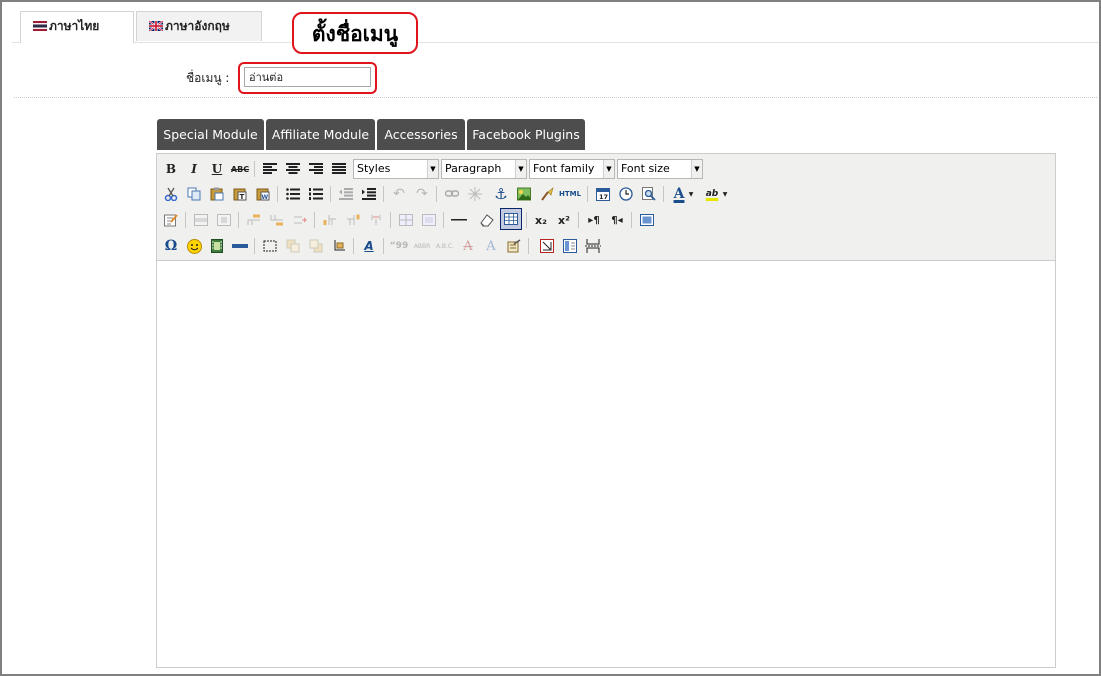 Image resolution: width=1101 pixels, height=676 pixels. What do you see at coordinates (526, 134) in the screenshot?
I see `facebook-plugins-button: Facebook Plugins` at bounding box center [526, 134].